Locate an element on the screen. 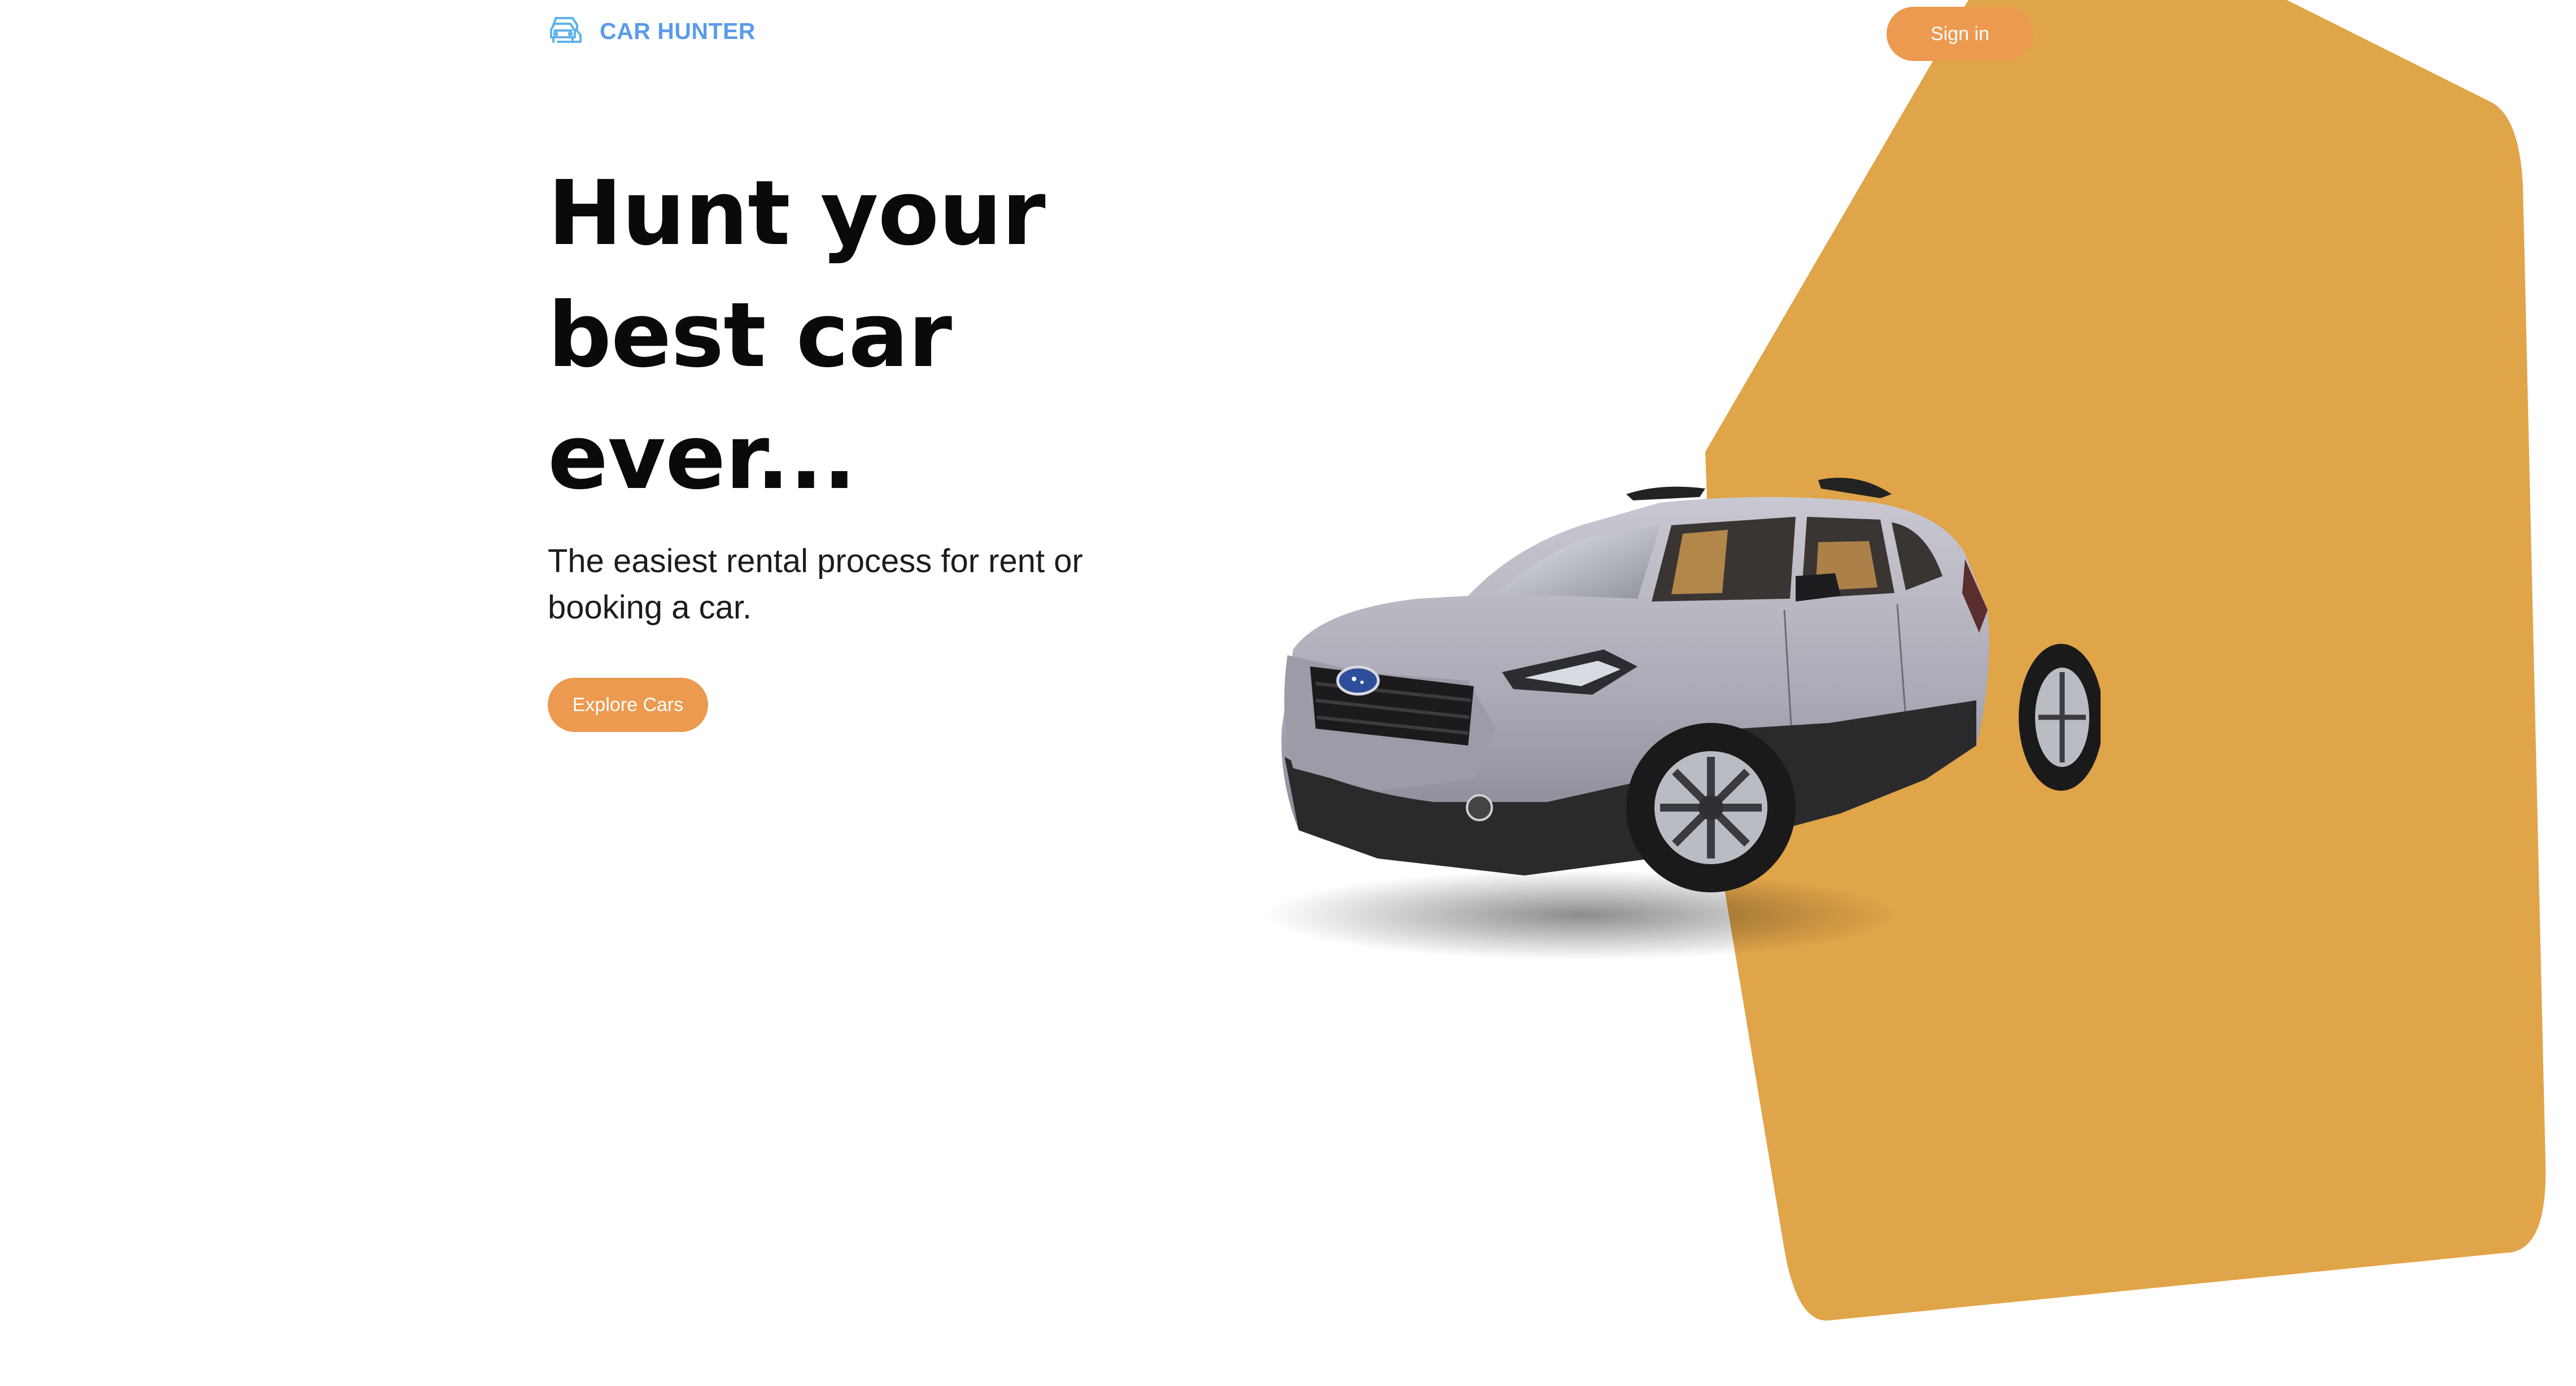 Image resolution: width=2576 pixels, height=1386 pixels. brand-logo-link: CAR HUNTER is located at coordinates (652, 31).